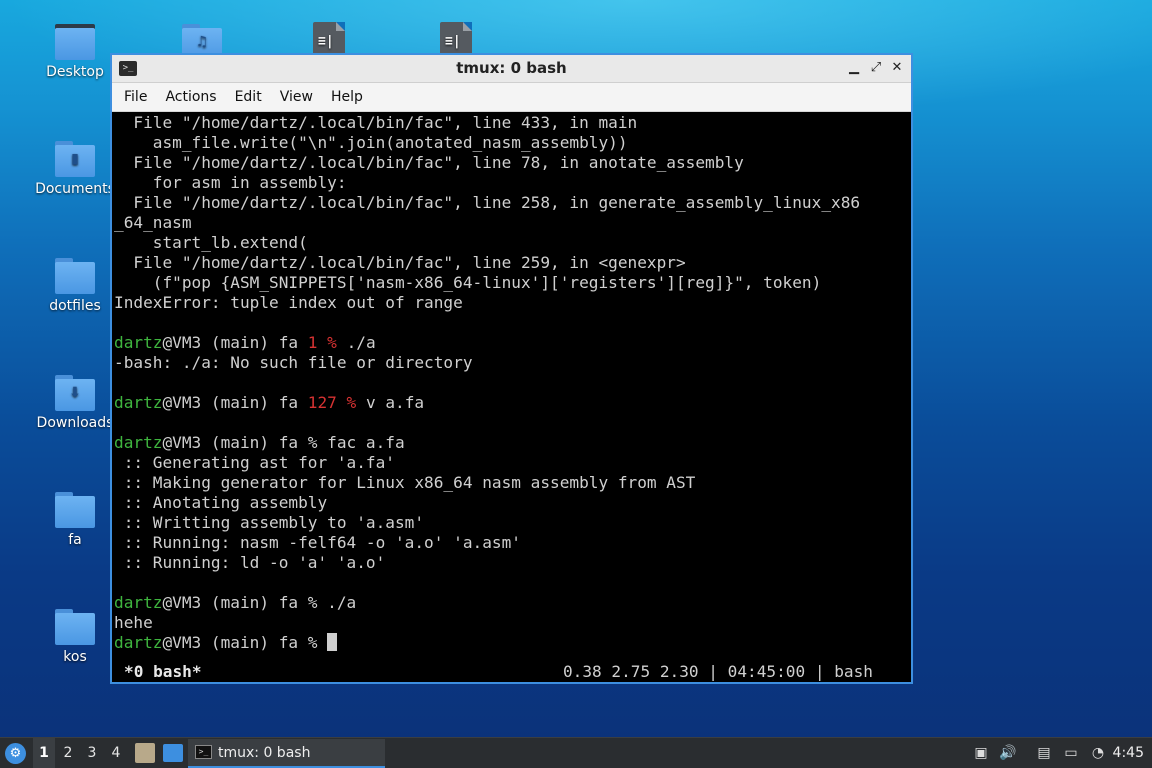 Image resolution: width=1152 pixels, height=768 pixels. I want to click on menu-file: File, so click(135, 97).